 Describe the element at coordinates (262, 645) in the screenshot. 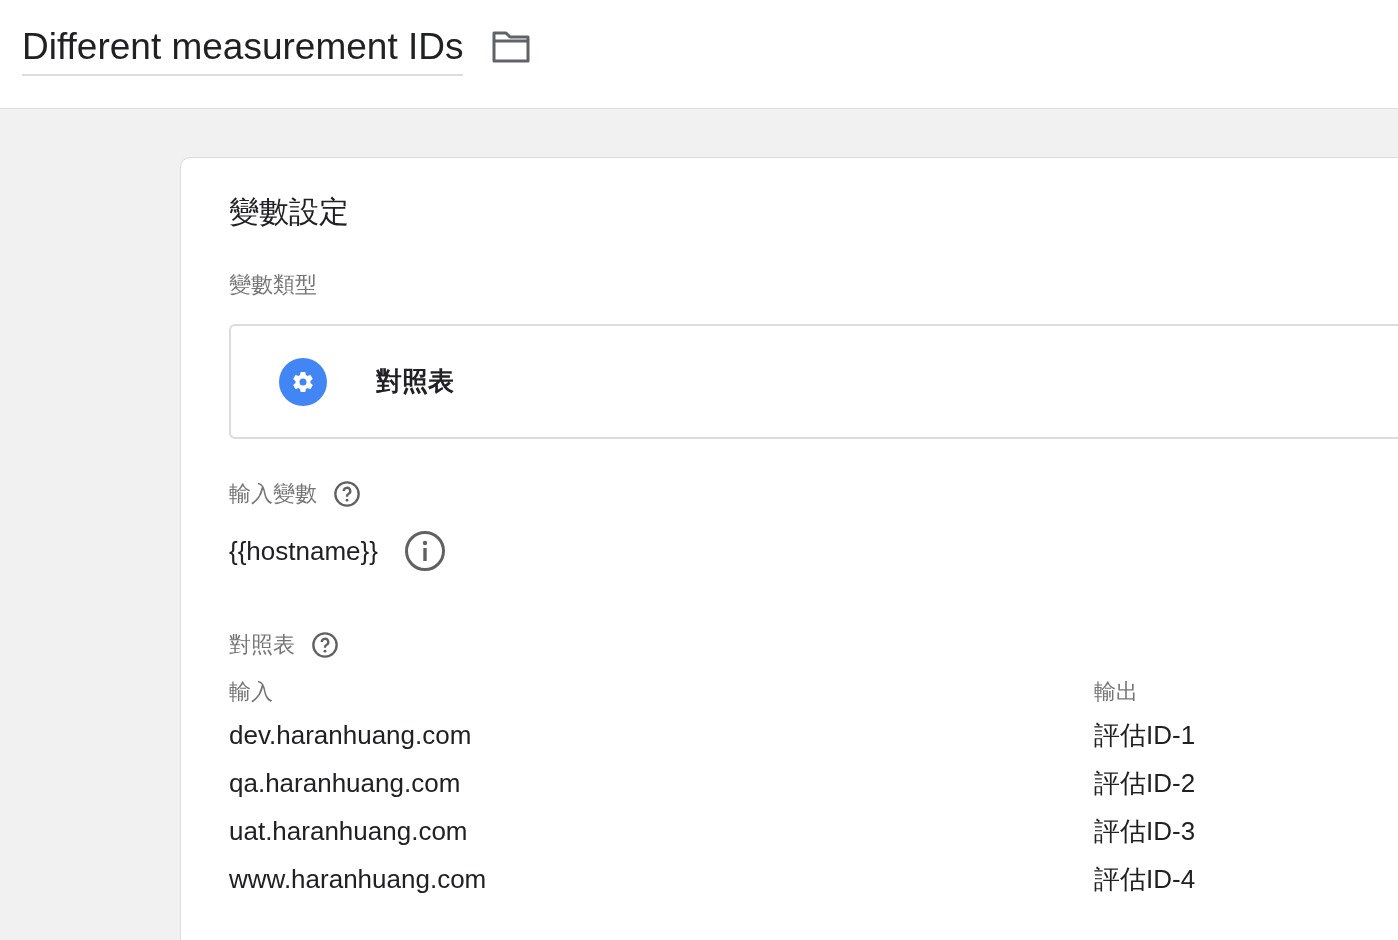

I see `field-label: 對照表` at that location.